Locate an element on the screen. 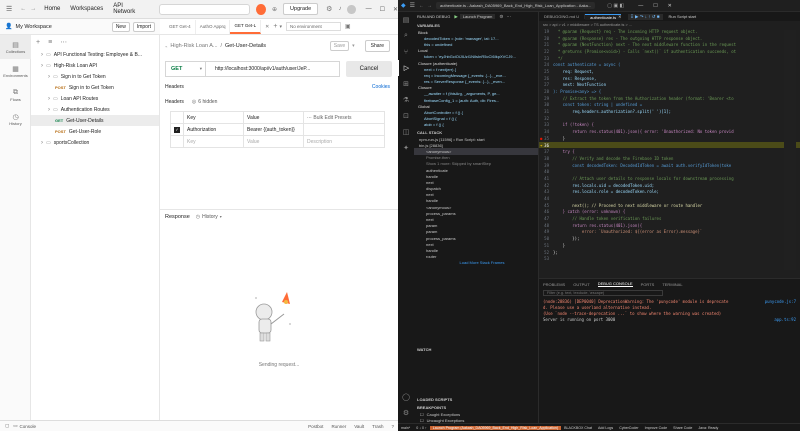  tree-item: › ▭ Loan API Routes is located at coordinates (95, 98).